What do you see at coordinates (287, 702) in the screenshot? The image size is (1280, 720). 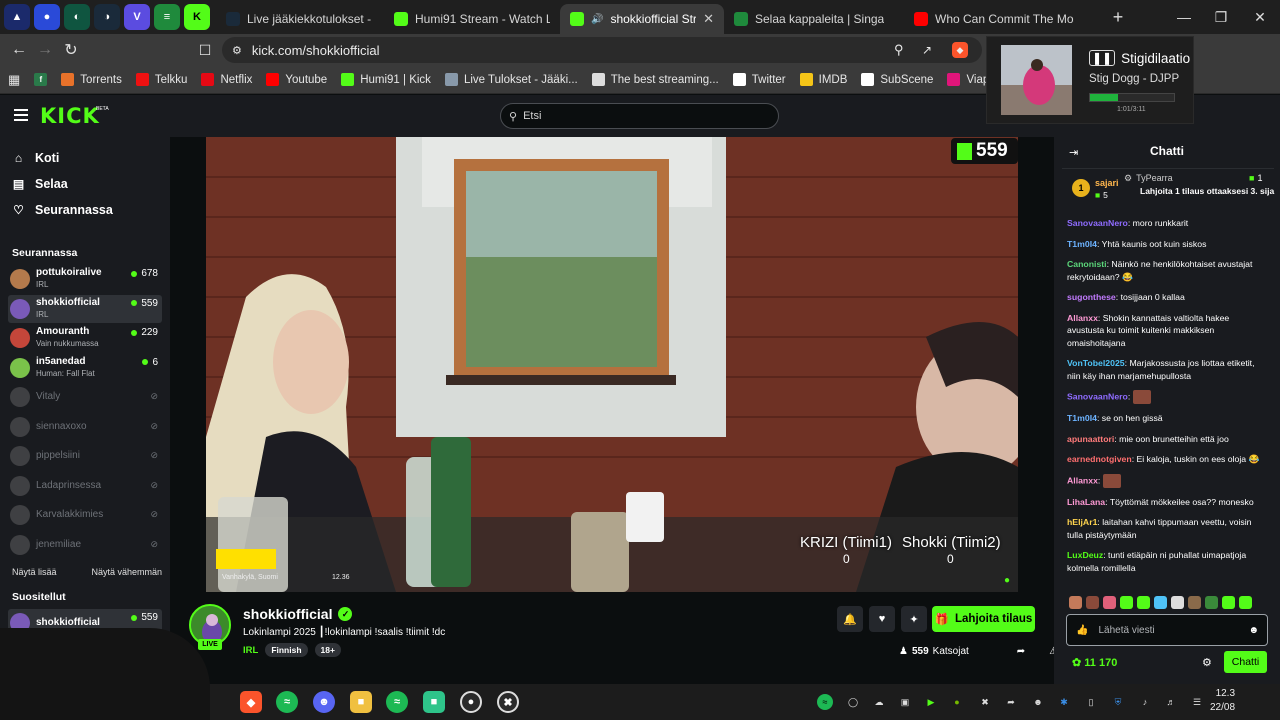 I see `spotify-icon: ≈` at bounding box center [287, 702].